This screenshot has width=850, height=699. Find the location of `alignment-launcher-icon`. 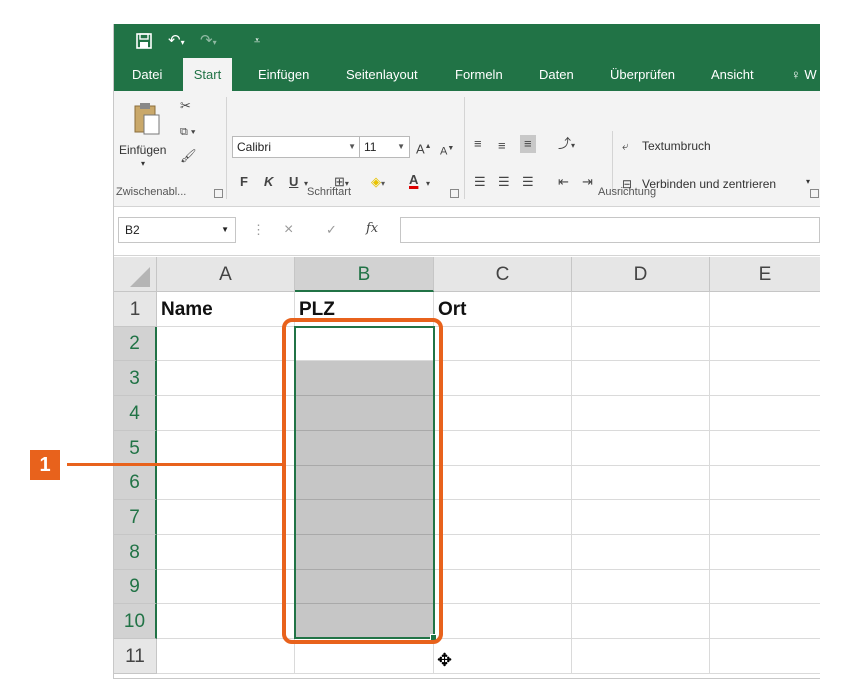

alignment-launcher-icon is located at coordinates (814, 193).